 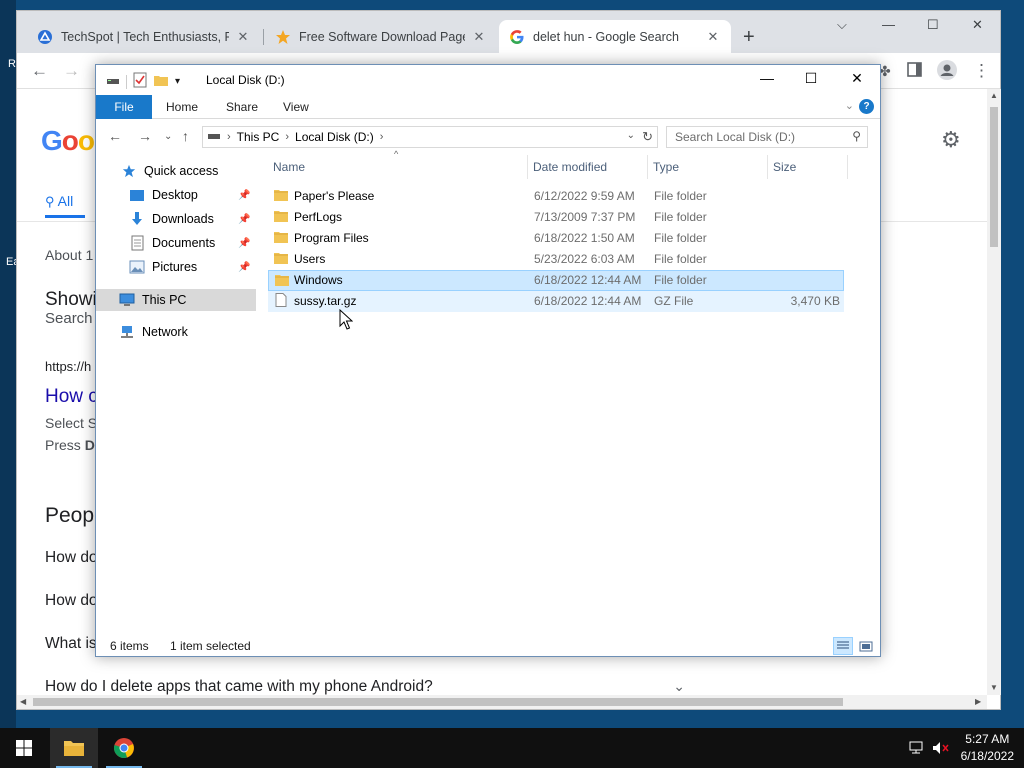 What do you see at coordinates (914, 72) in the screenshot?
I see `side-panel-icon` at bounding box center [914, 72].